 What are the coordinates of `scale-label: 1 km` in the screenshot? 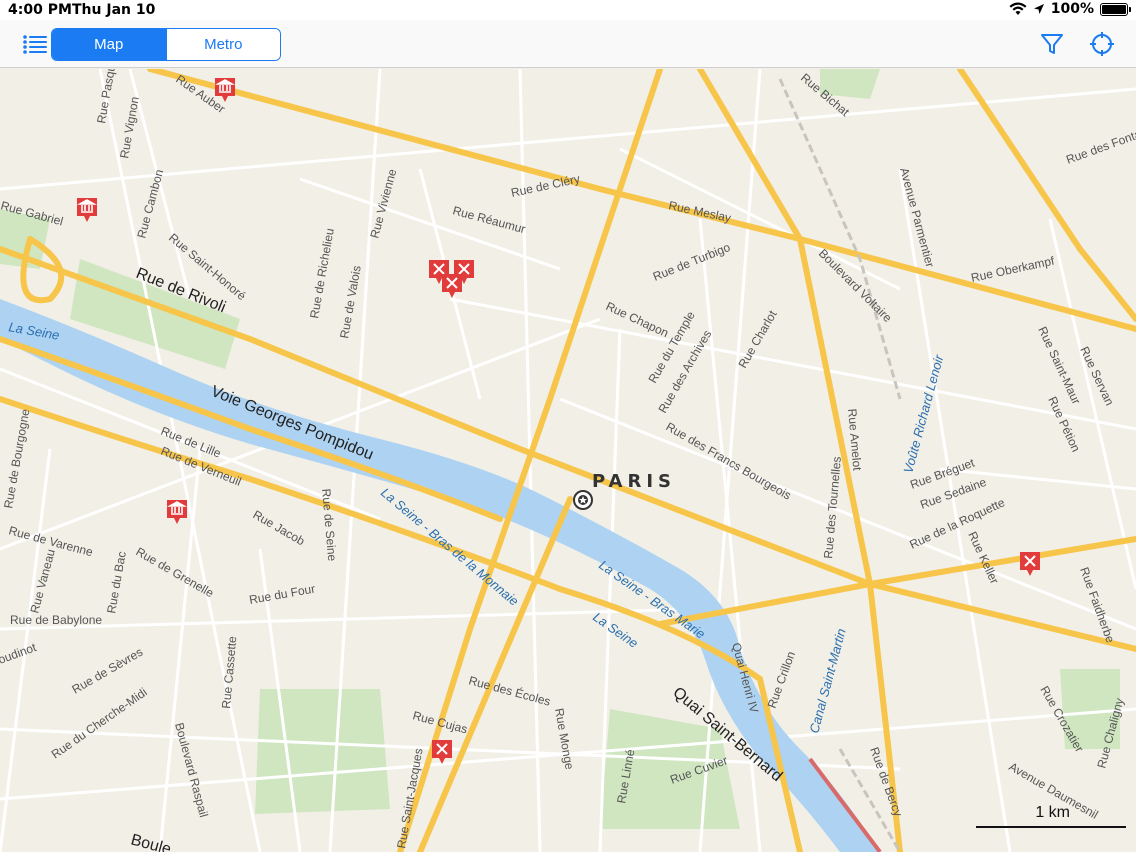 It's located at (1052, 812).